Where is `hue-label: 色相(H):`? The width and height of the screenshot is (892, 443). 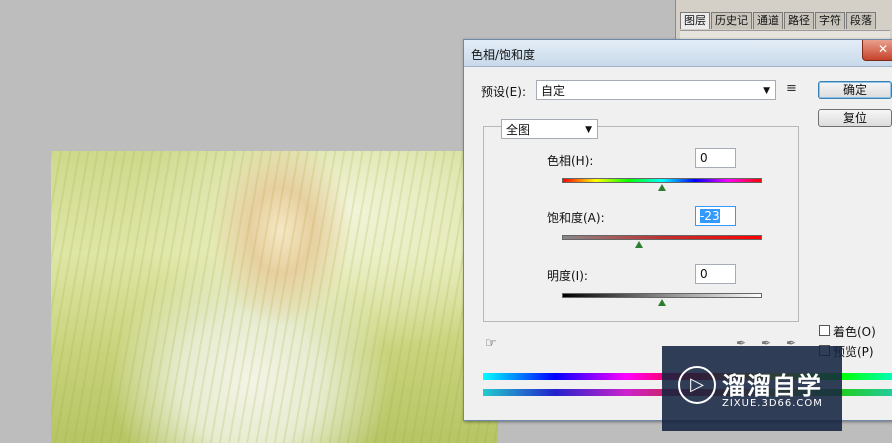 hue-label: 色相(H): is located at coordinates (570, 161).